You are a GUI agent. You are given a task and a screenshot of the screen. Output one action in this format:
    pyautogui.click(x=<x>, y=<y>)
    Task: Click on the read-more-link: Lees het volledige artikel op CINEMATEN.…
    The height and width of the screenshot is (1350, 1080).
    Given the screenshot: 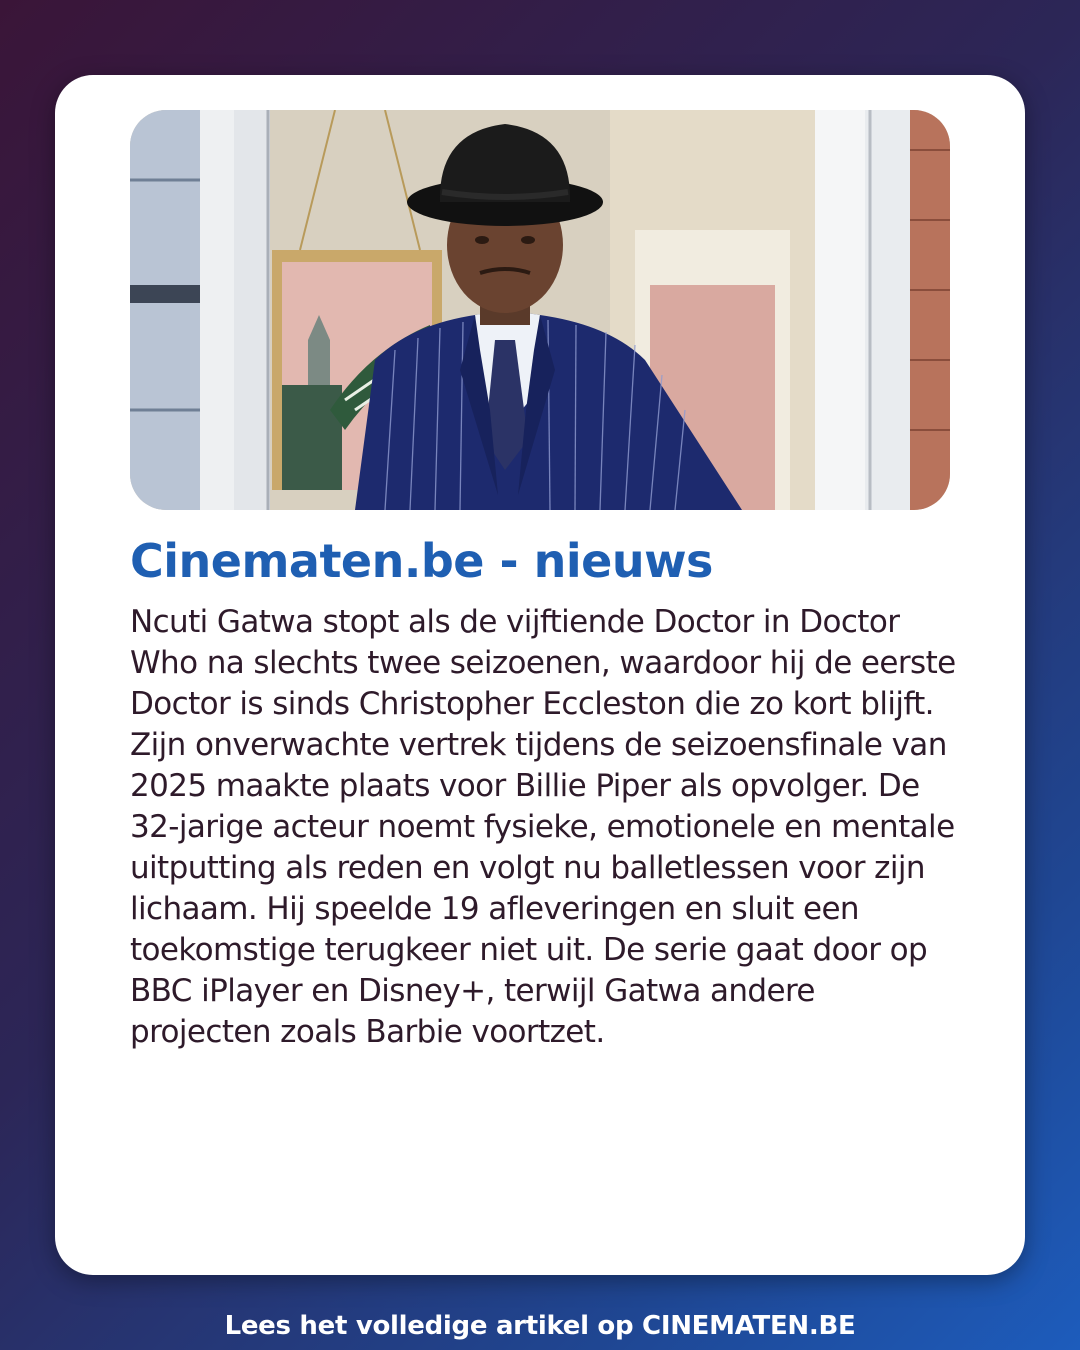 What is the action you would take?
    pyautogui.click(x=540, y=1326)
    